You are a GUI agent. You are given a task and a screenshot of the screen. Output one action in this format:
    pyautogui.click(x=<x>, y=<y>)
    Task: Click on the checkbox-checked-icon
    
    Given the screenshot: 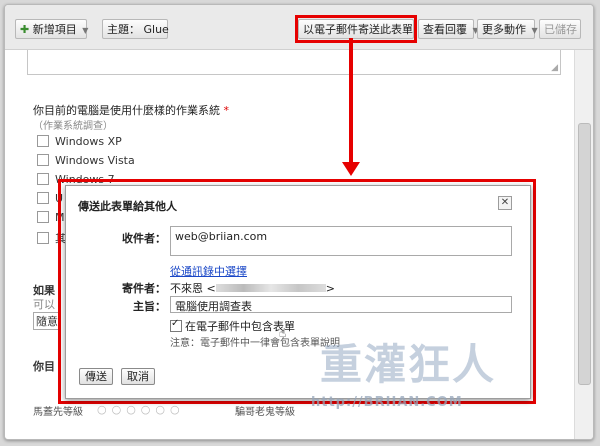 What is the action you would take?
    pyautogui.click(x=176, y=325)
    